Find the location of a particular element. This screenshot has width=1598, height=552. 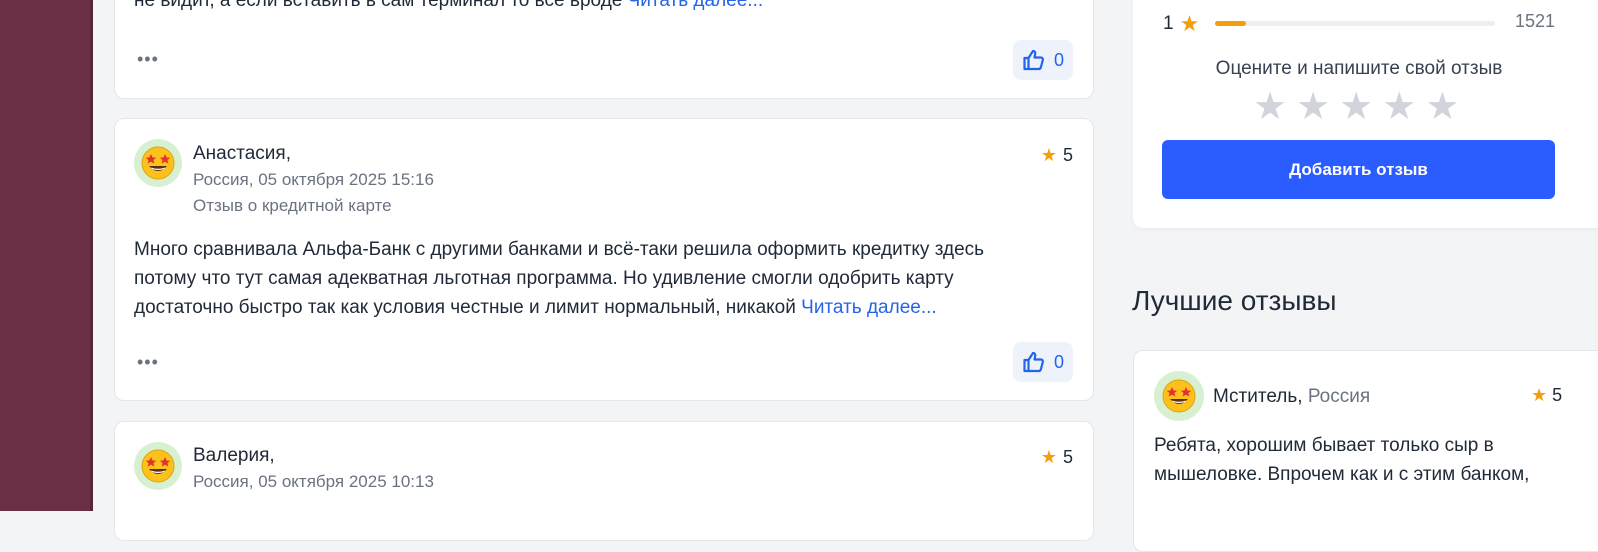

left-side-panel is located at coordinates (46, 255).